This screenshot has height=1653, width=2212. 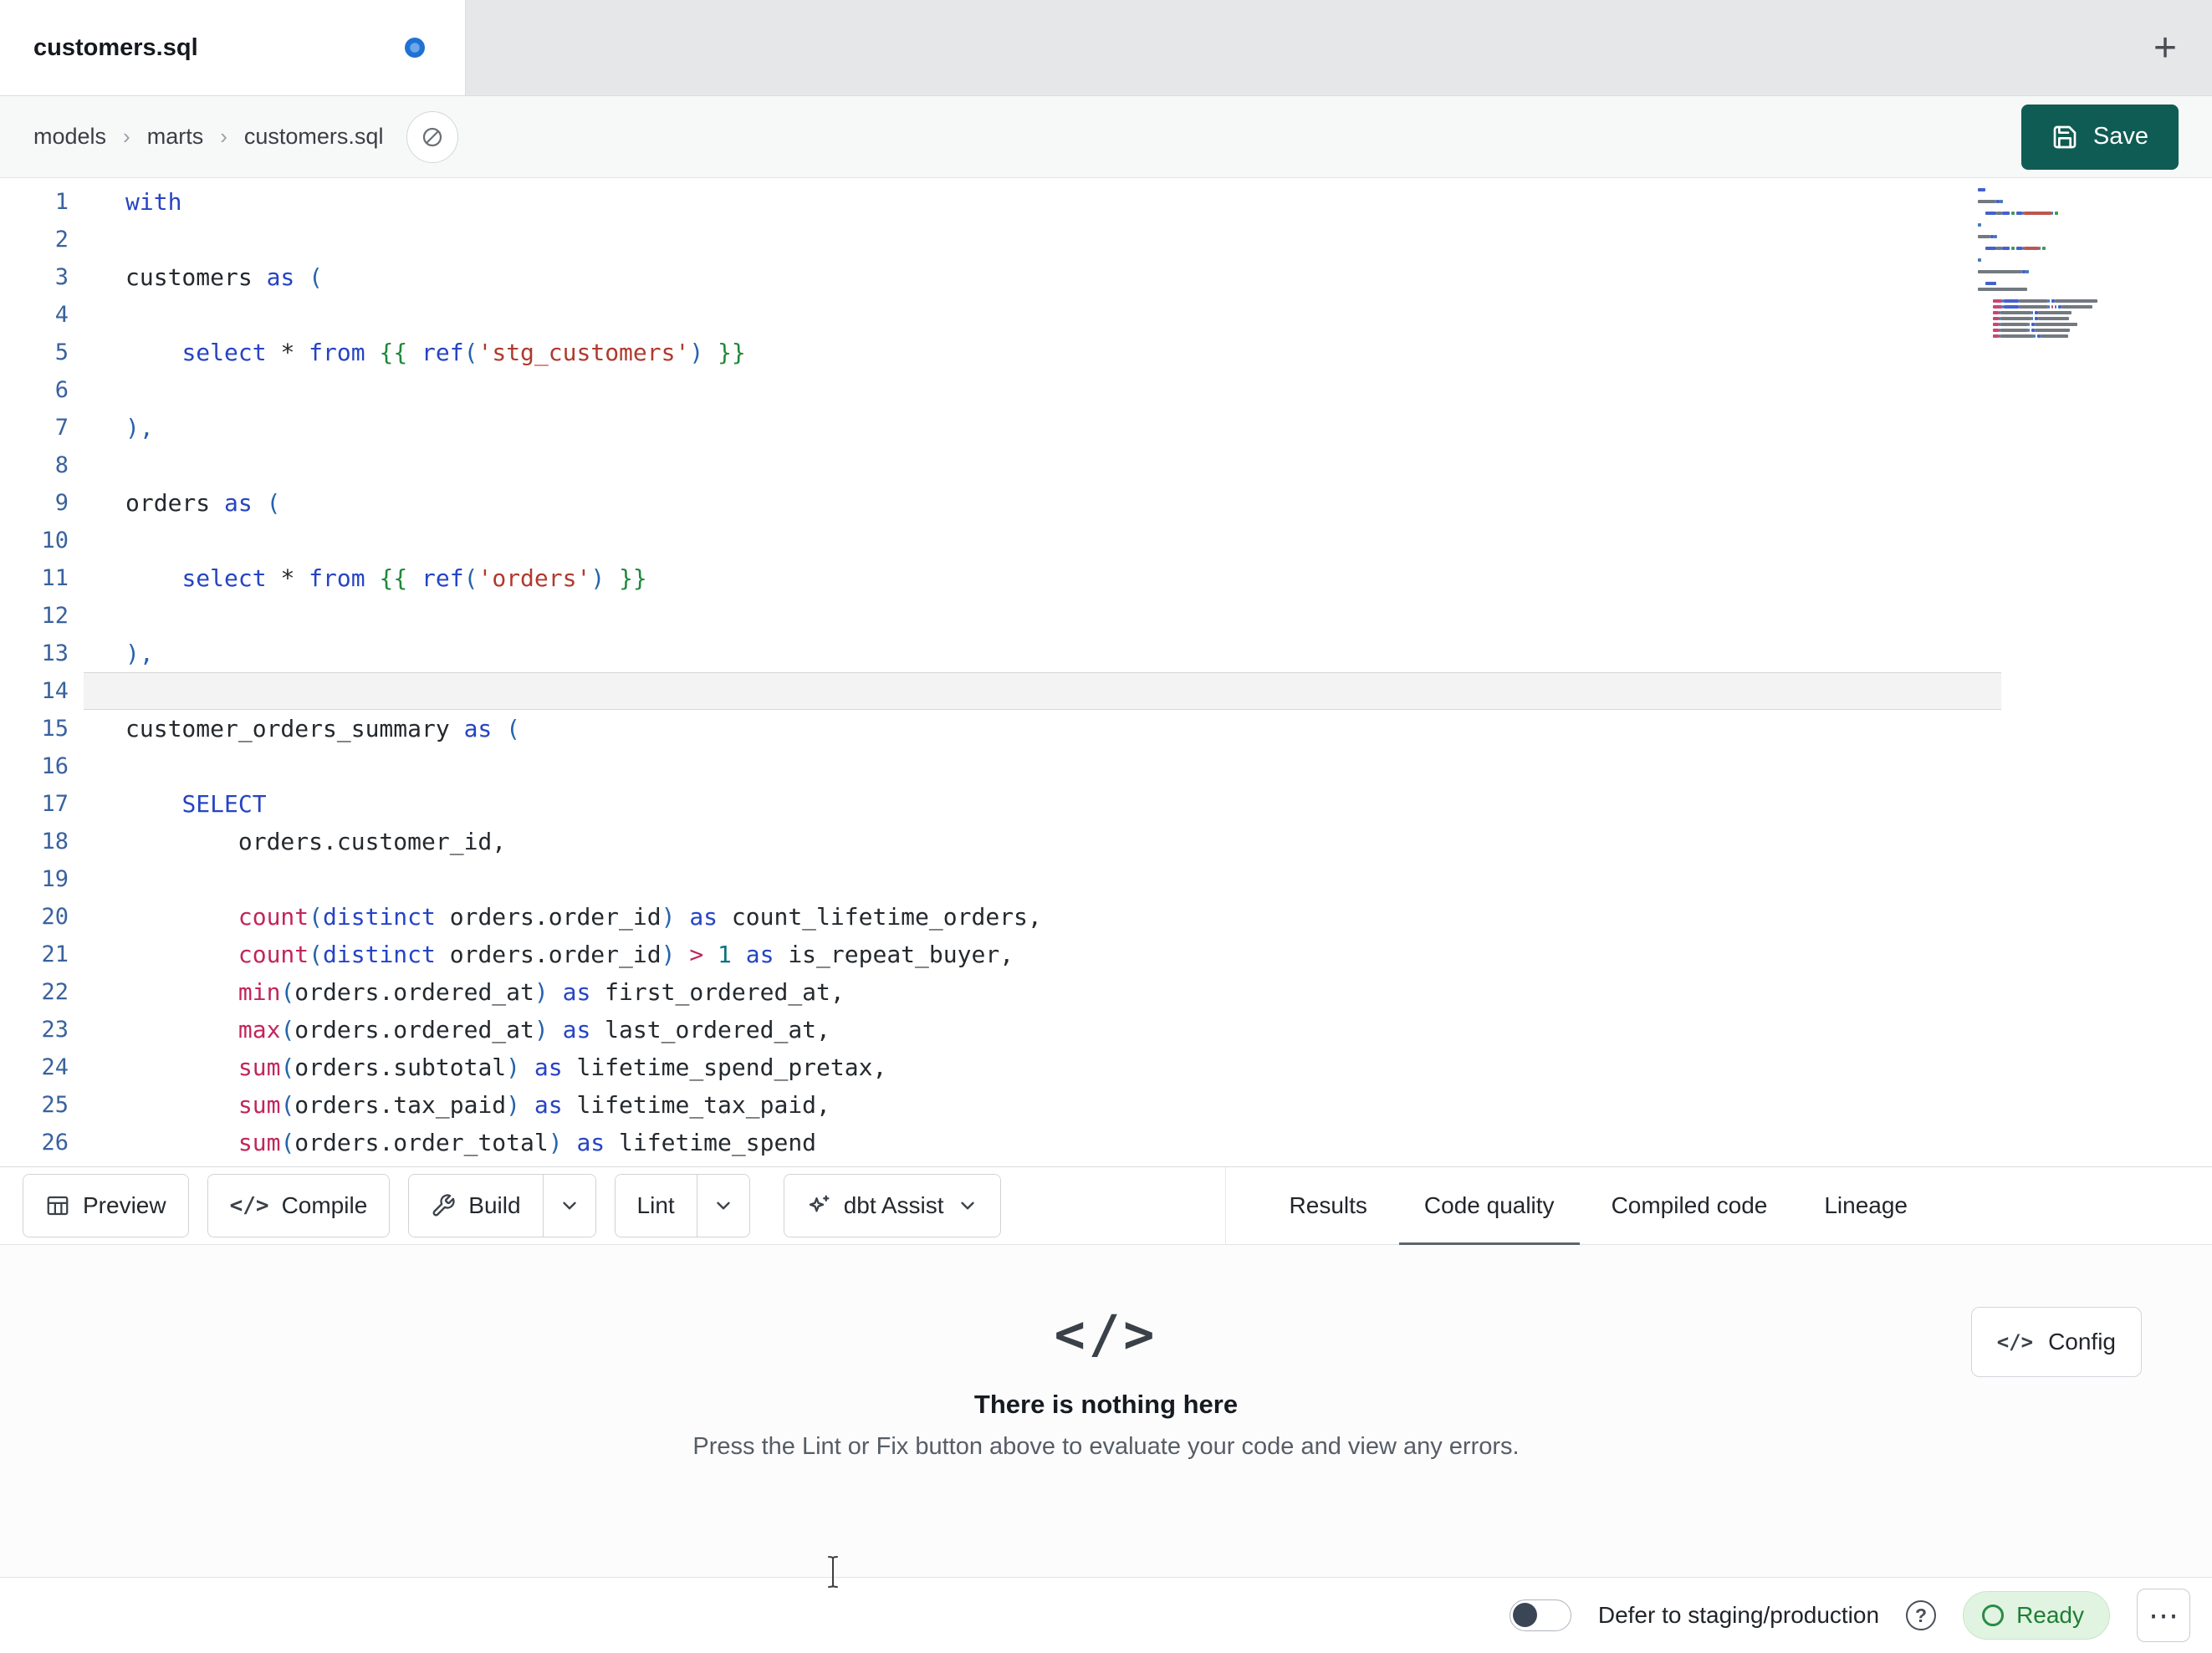 I want to click on code-line: 3 customers as (, so click(x=1106, y=277).